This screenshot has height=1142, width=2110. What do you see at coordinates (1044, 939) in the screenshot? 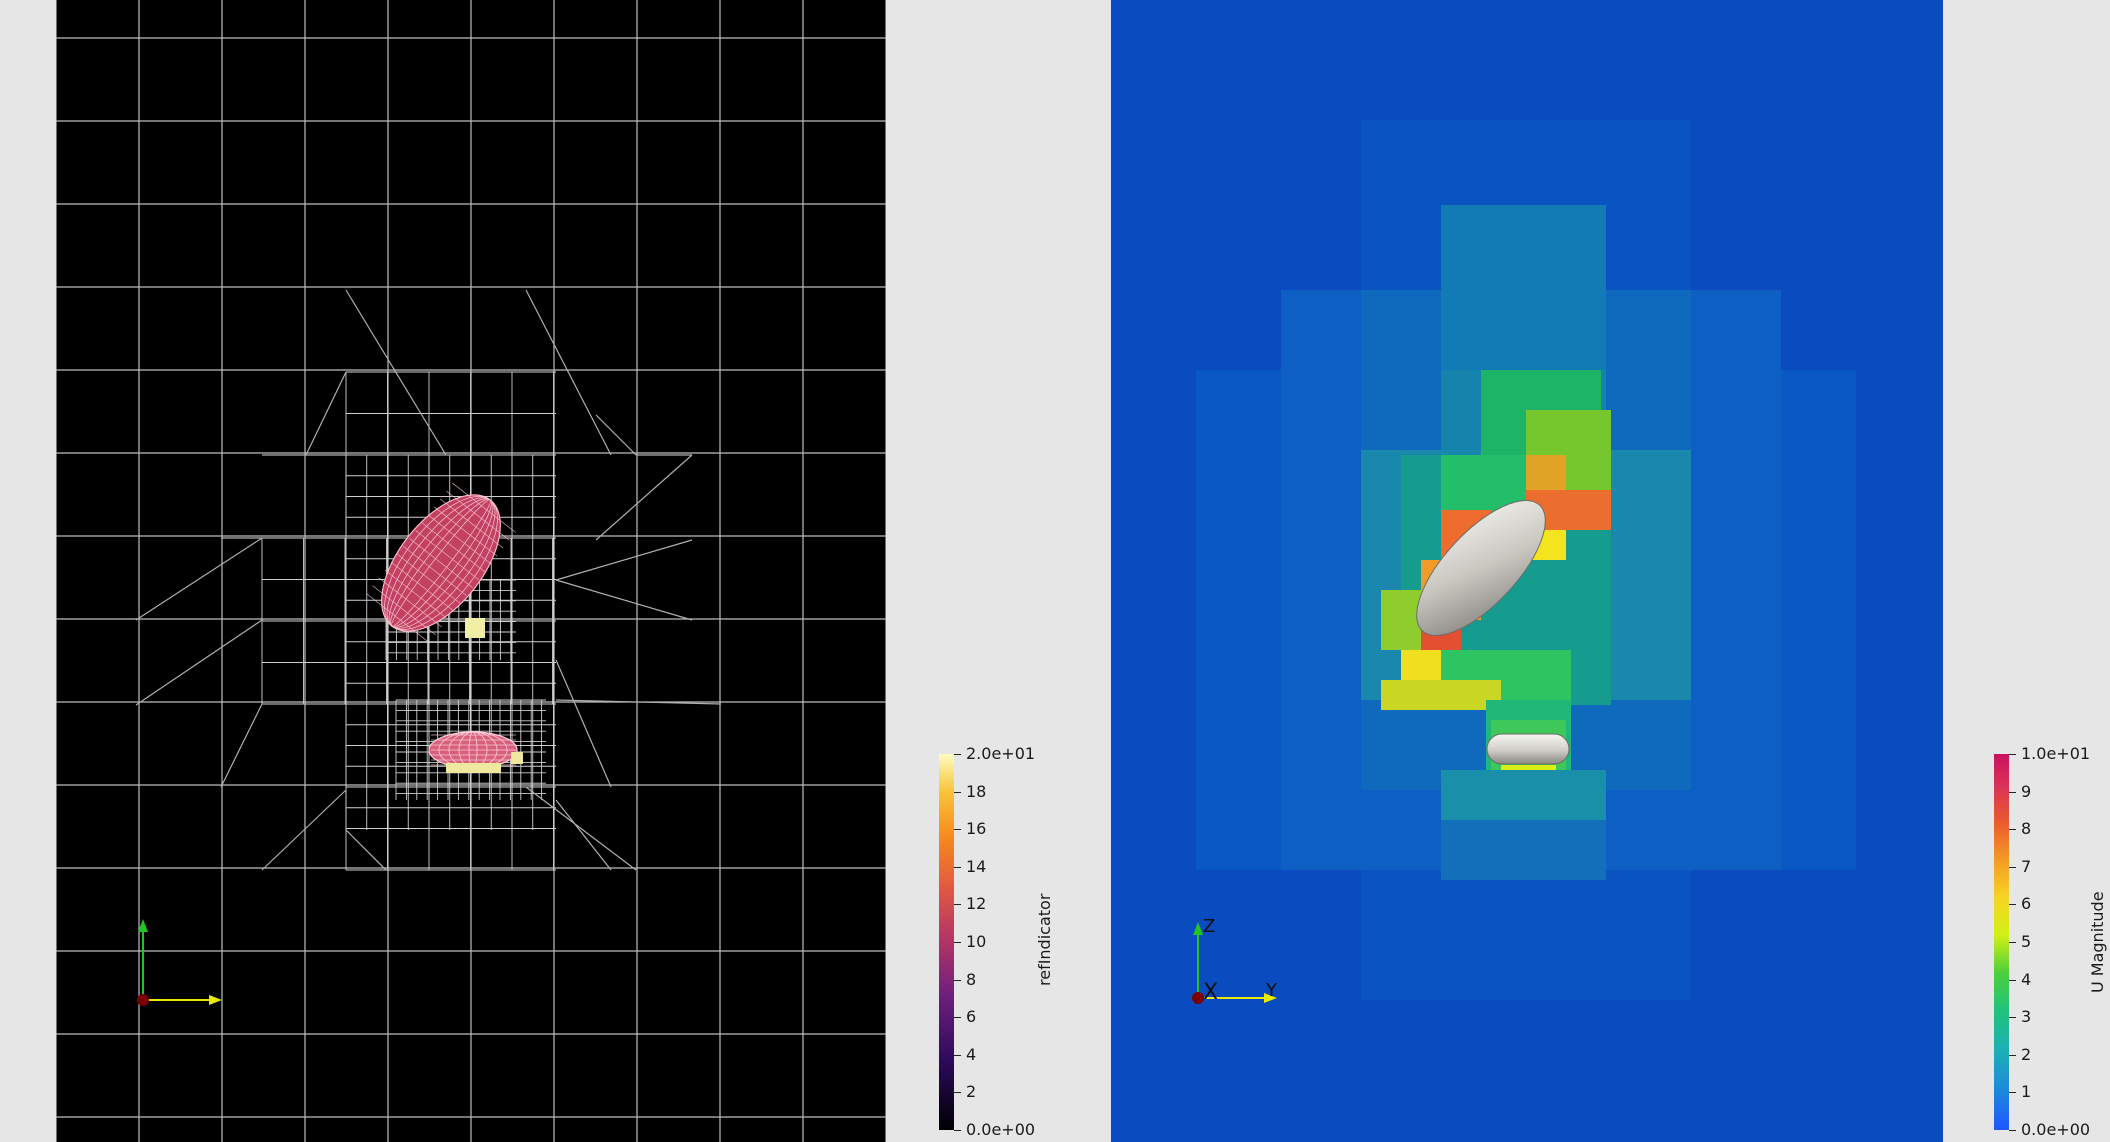
I see `refindicator-title: refIndicator` at bounding box center [1044, 939].